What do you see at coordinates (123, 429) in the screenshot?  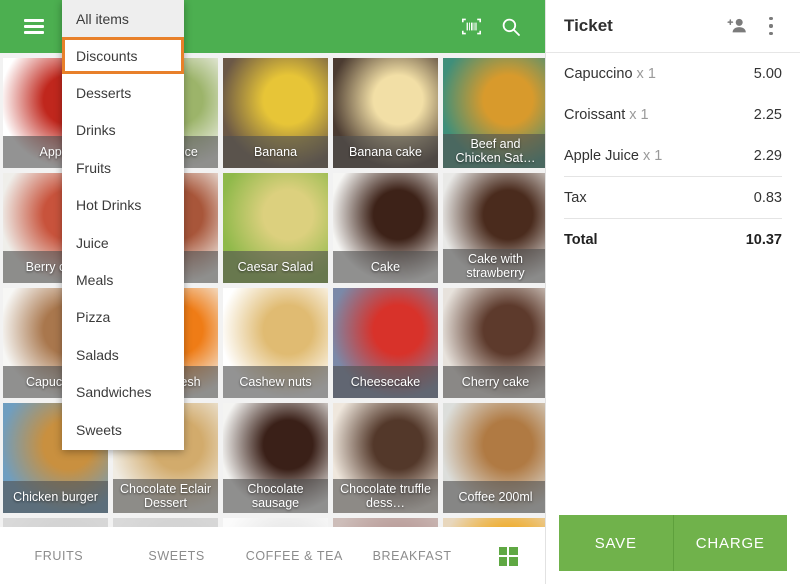 I see `dropdown-item-sweets: Sweets` at bounding box center [123, 429].